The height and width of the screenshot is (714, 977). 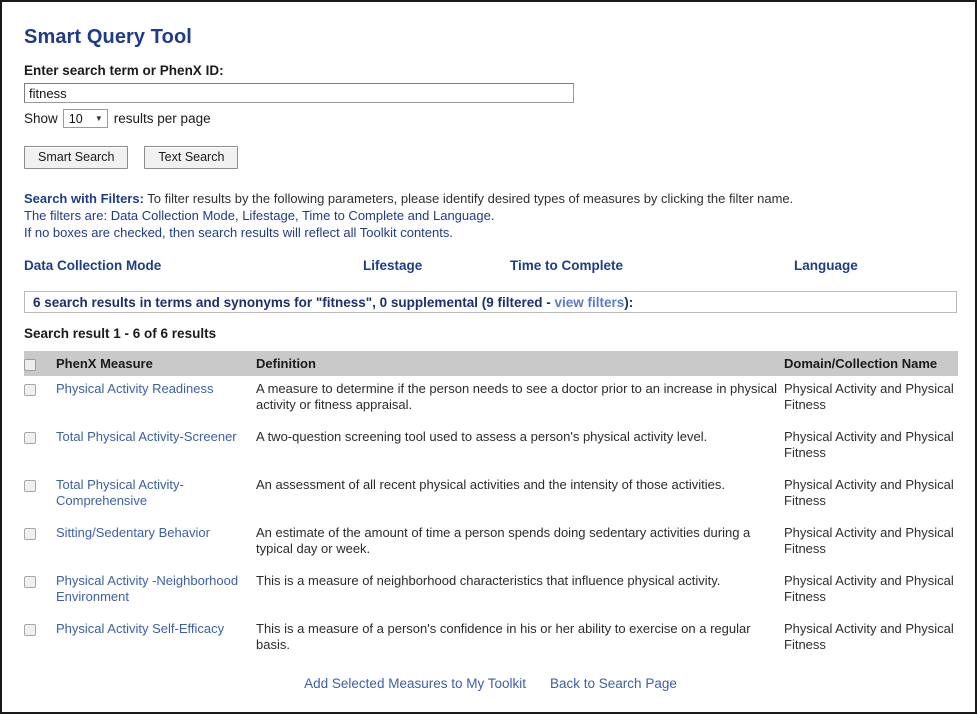 What do you see at coordinates (108, 37) in the screenshot?
I see `page-title: Smart Query Tool` at bounding box center [108, 37].